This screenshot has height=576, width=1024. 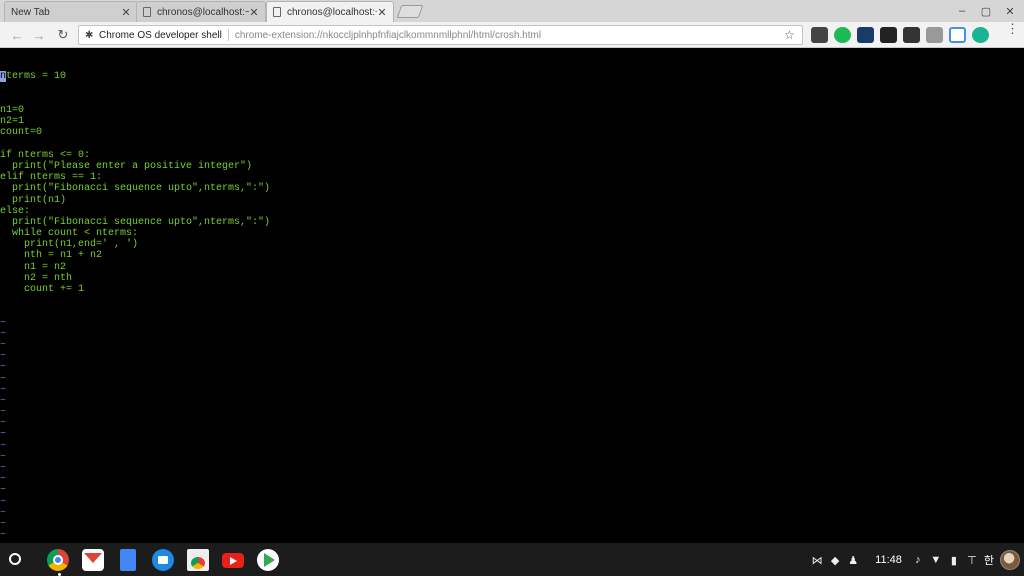 I want to click on code-line: while count < nterms:, so click(x=69, y=234).